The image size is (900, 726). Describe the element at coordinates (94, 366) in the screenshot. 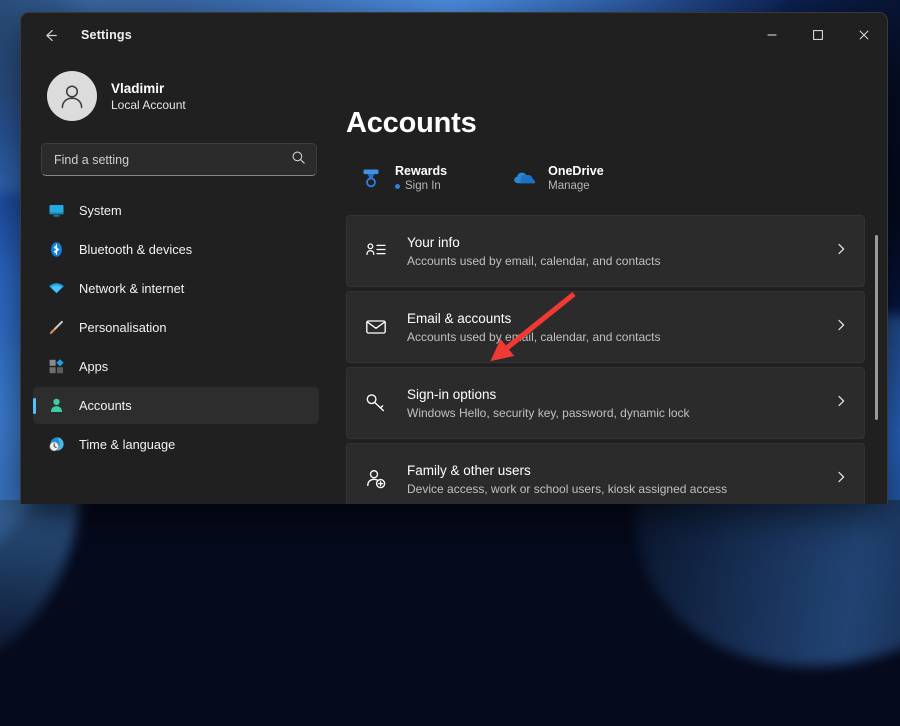

I see `sidebar-item-label: Apps` at that location.